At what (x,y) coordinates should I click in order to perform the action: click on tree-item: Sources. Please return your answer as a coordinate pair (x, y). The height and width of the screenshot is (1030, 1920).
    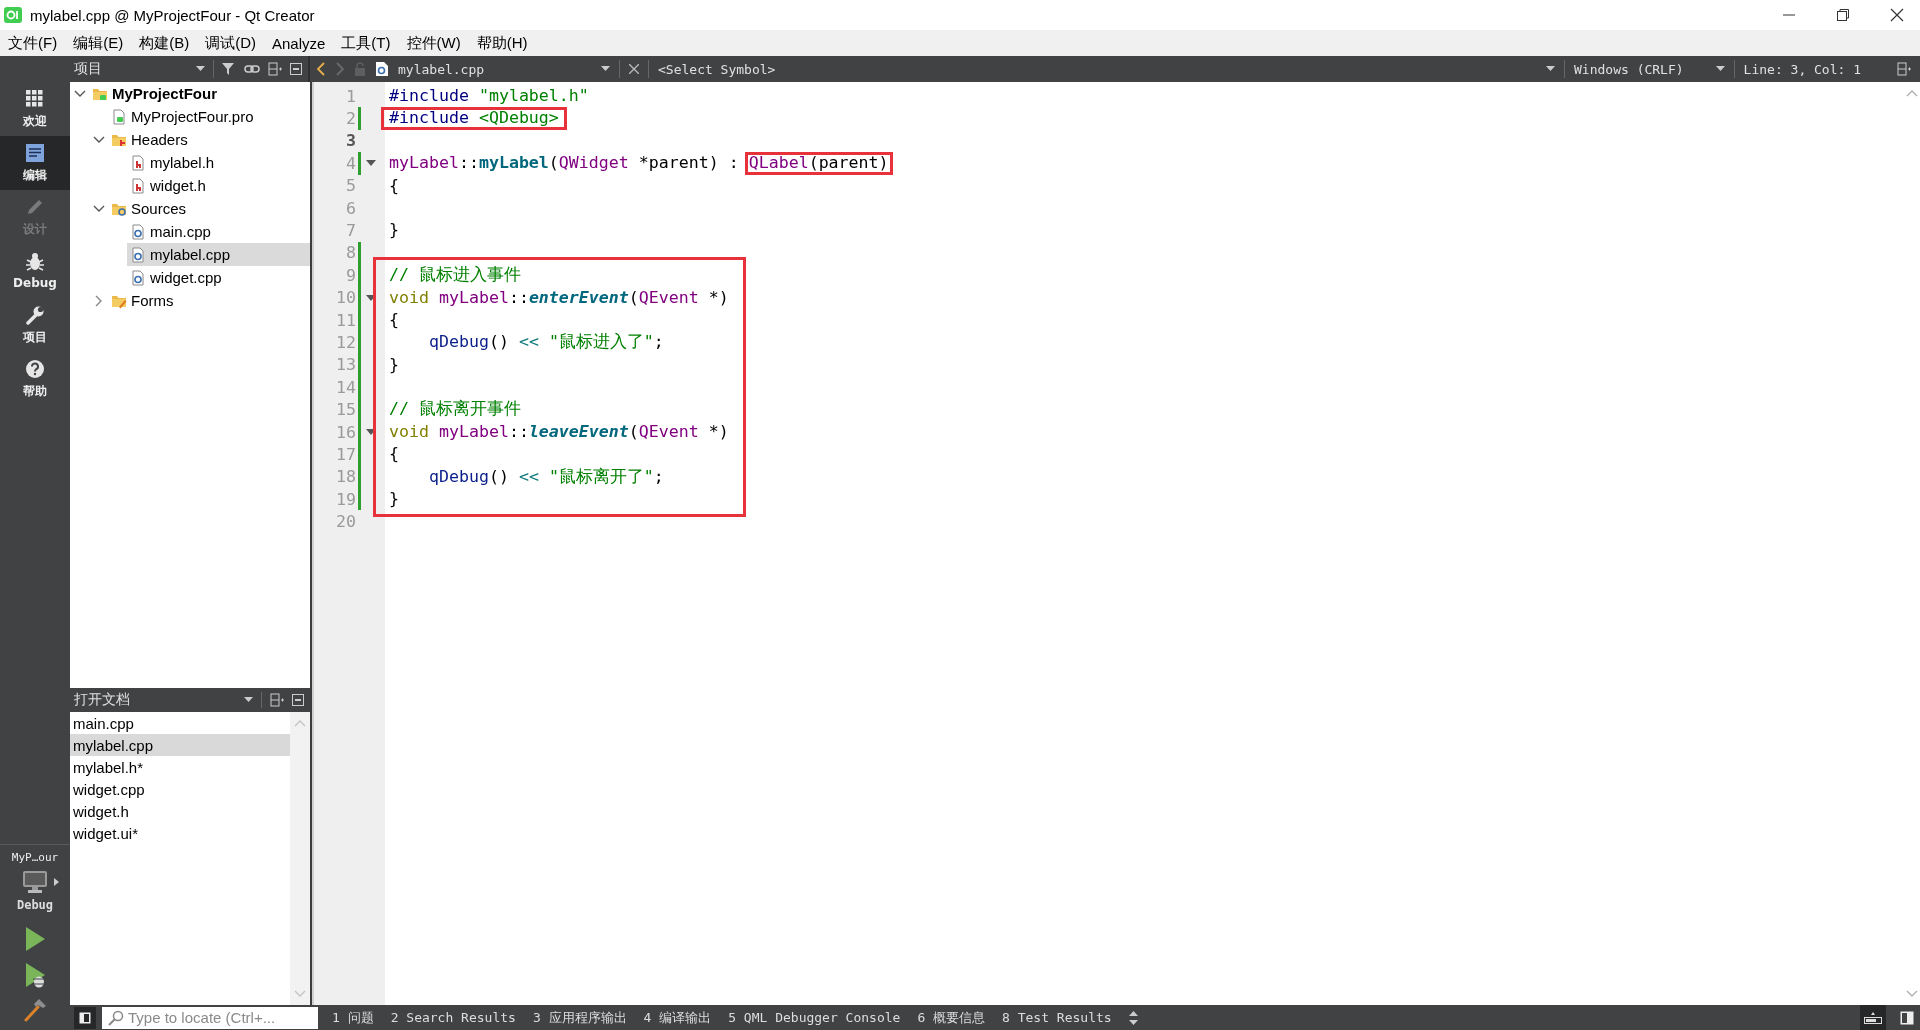
    Looking at the image, I should click on (209, 208).